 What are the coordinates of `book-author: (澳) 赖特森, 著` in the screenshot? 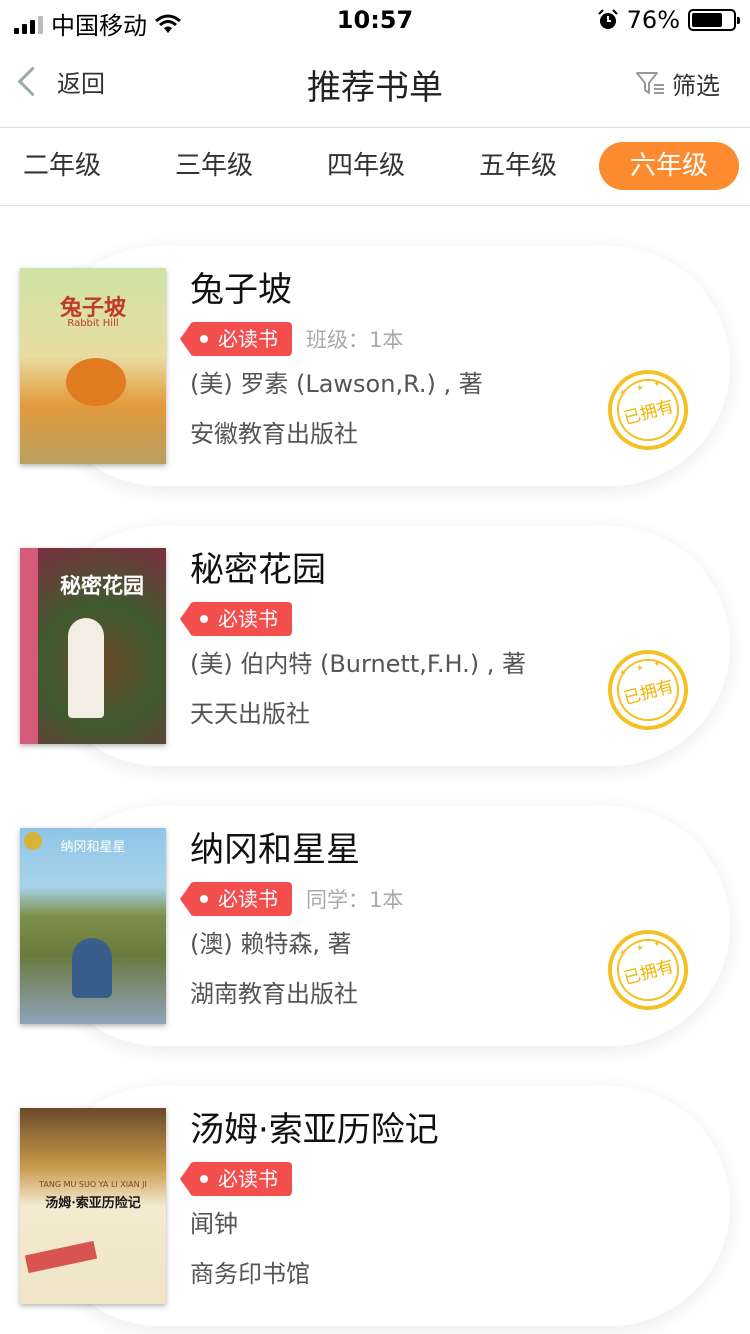 It's located at (271, 944).